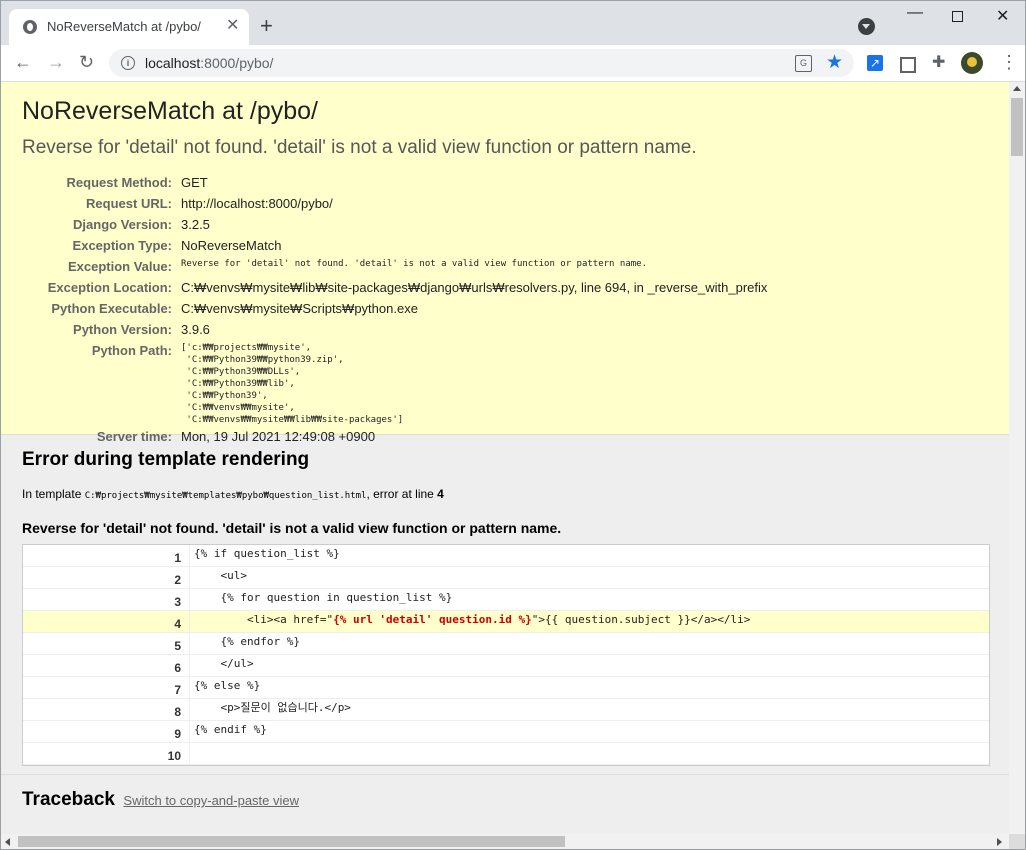 The width and height of the screenshot is (1026, 850). I want to click on meta-value: GET, so click(194, 182).